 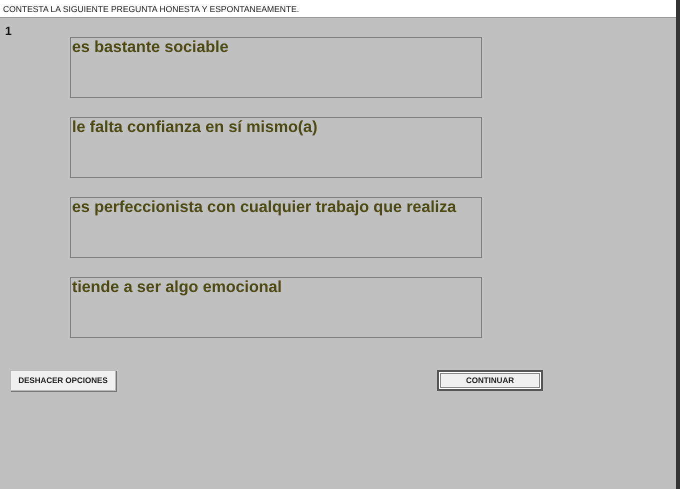 What do you see at coordinates (276, 67) in the screenshot?
I see `option-button: es bastante sociable` at bounding box center [276, 67].